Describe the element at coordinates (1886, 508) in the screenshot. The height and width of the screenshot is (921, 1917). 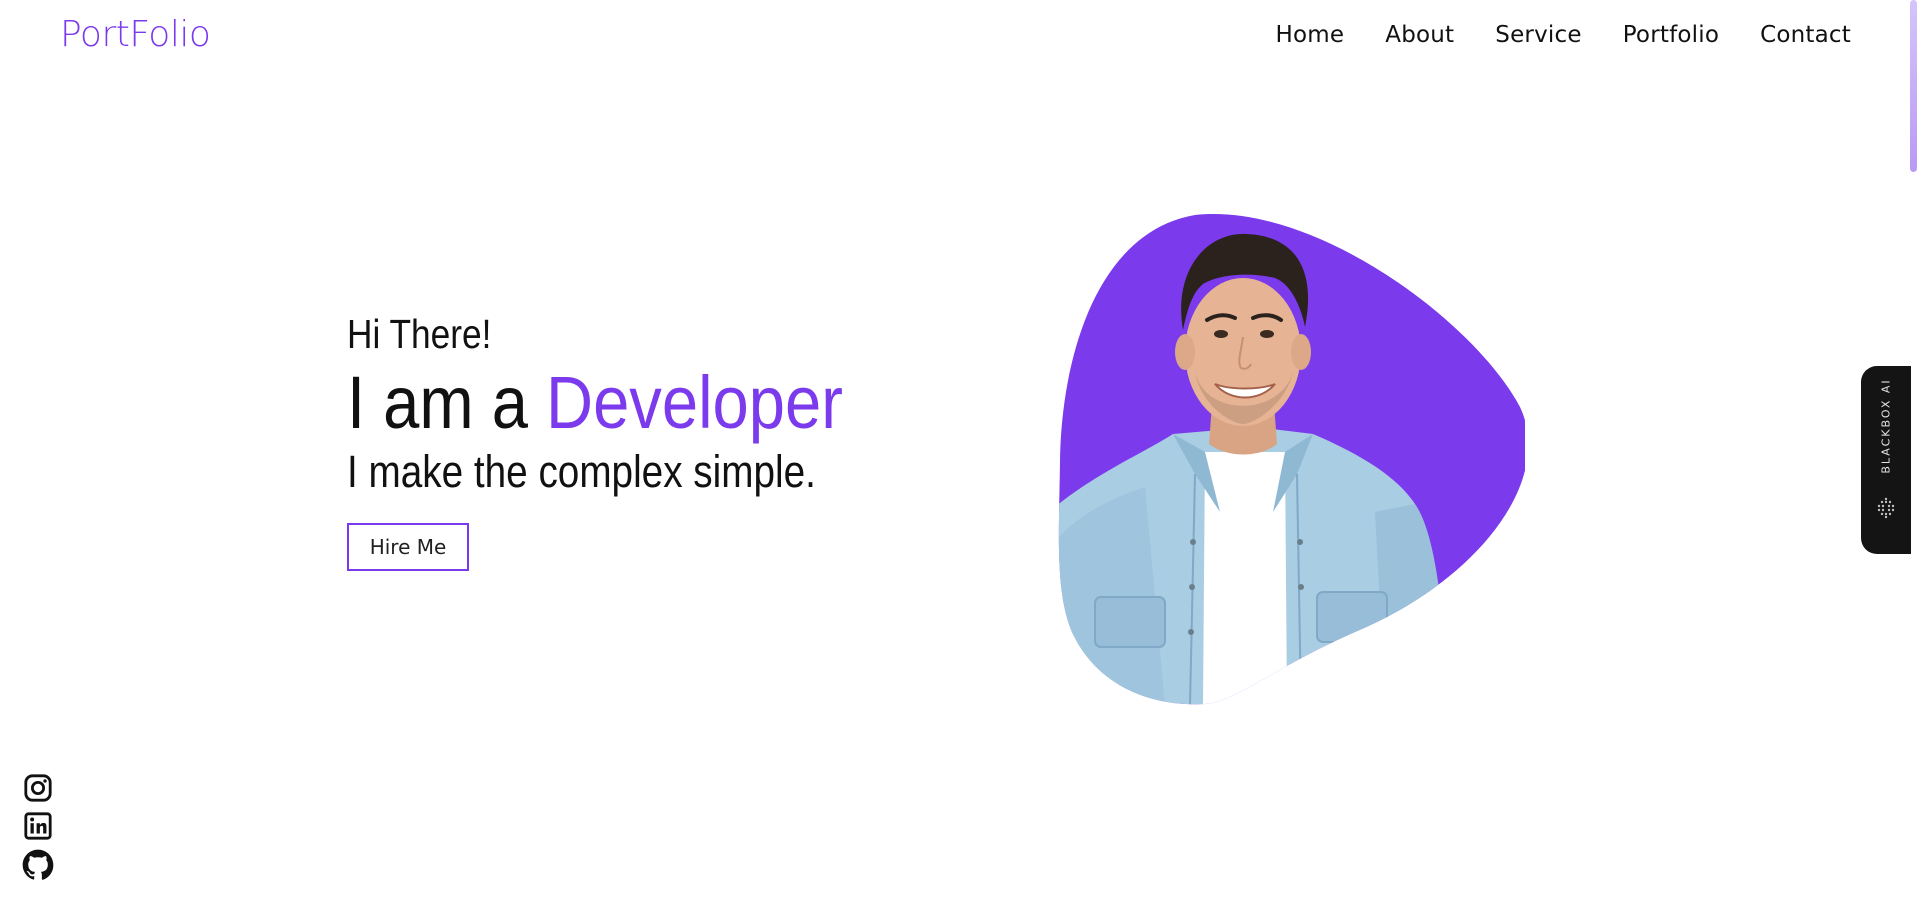
I see `dots-icon` at that location.